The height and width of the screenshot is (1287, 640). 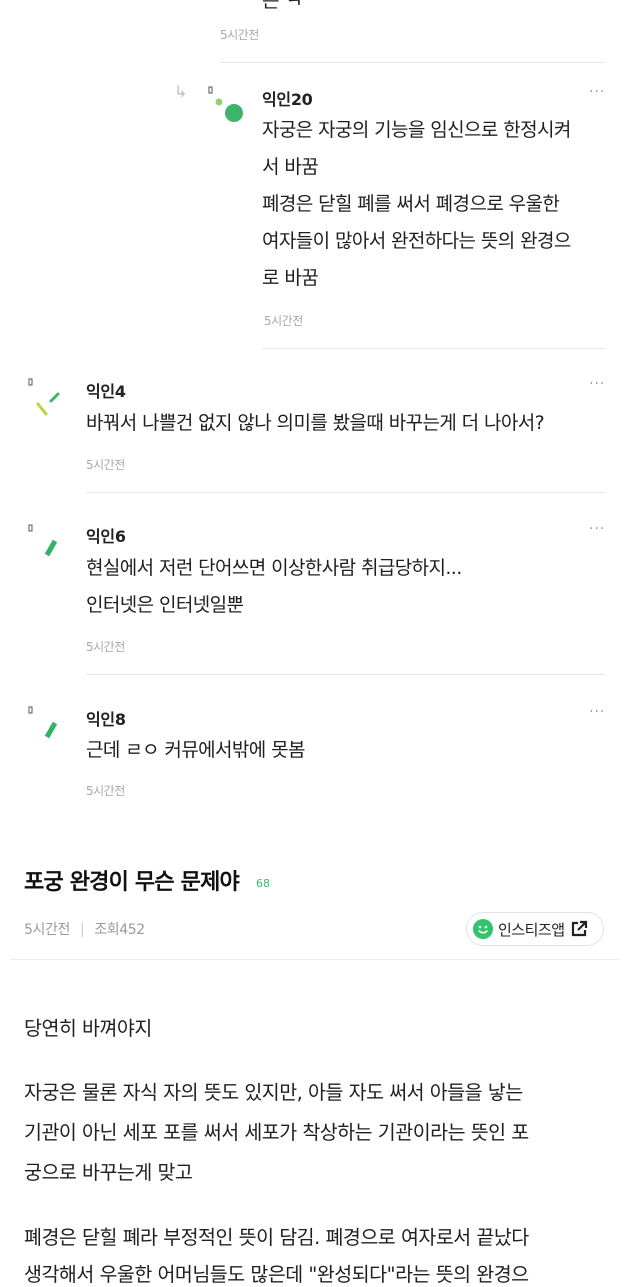 I want to click on app-button-label: 인스티즈앱, so click(x=531, y=929).